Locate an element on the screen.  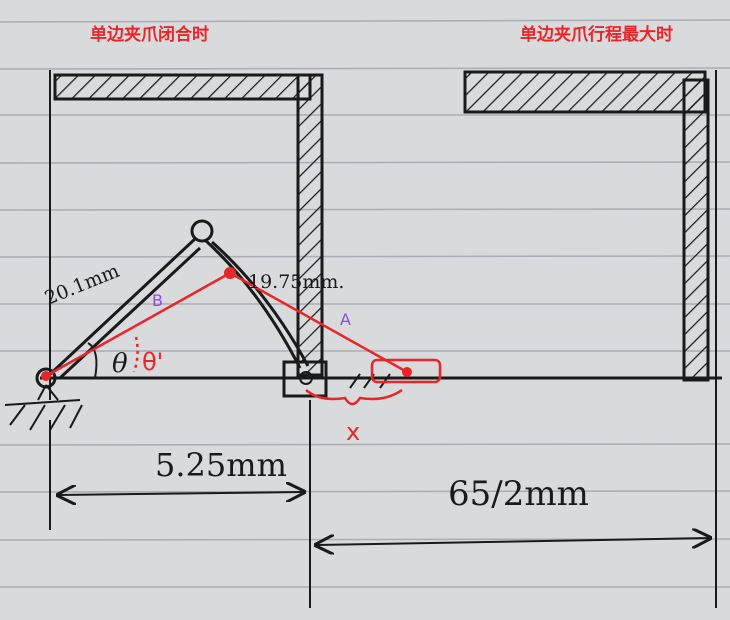
link-a-length: 19.75mm. is located at coordinates (296, 282).